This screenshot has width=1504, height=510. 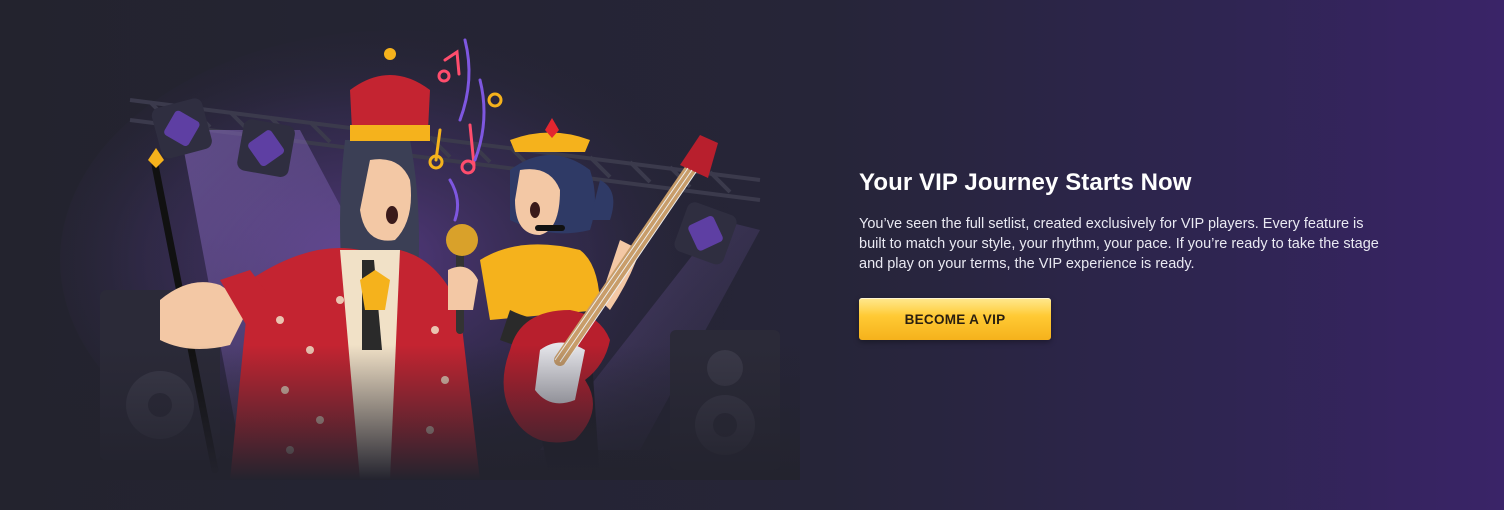 I want to click on become-vip-button: BECOME A VIP, so click(x=955, y=319).